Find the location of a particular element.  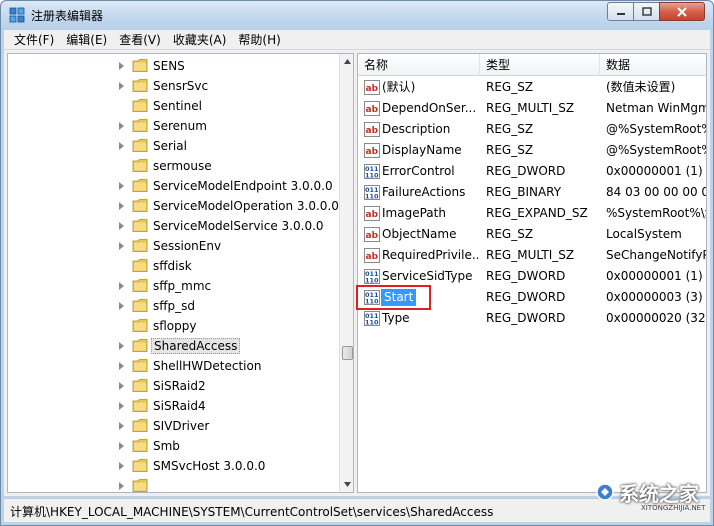

minimize-button is located at coordinates (620, 11).